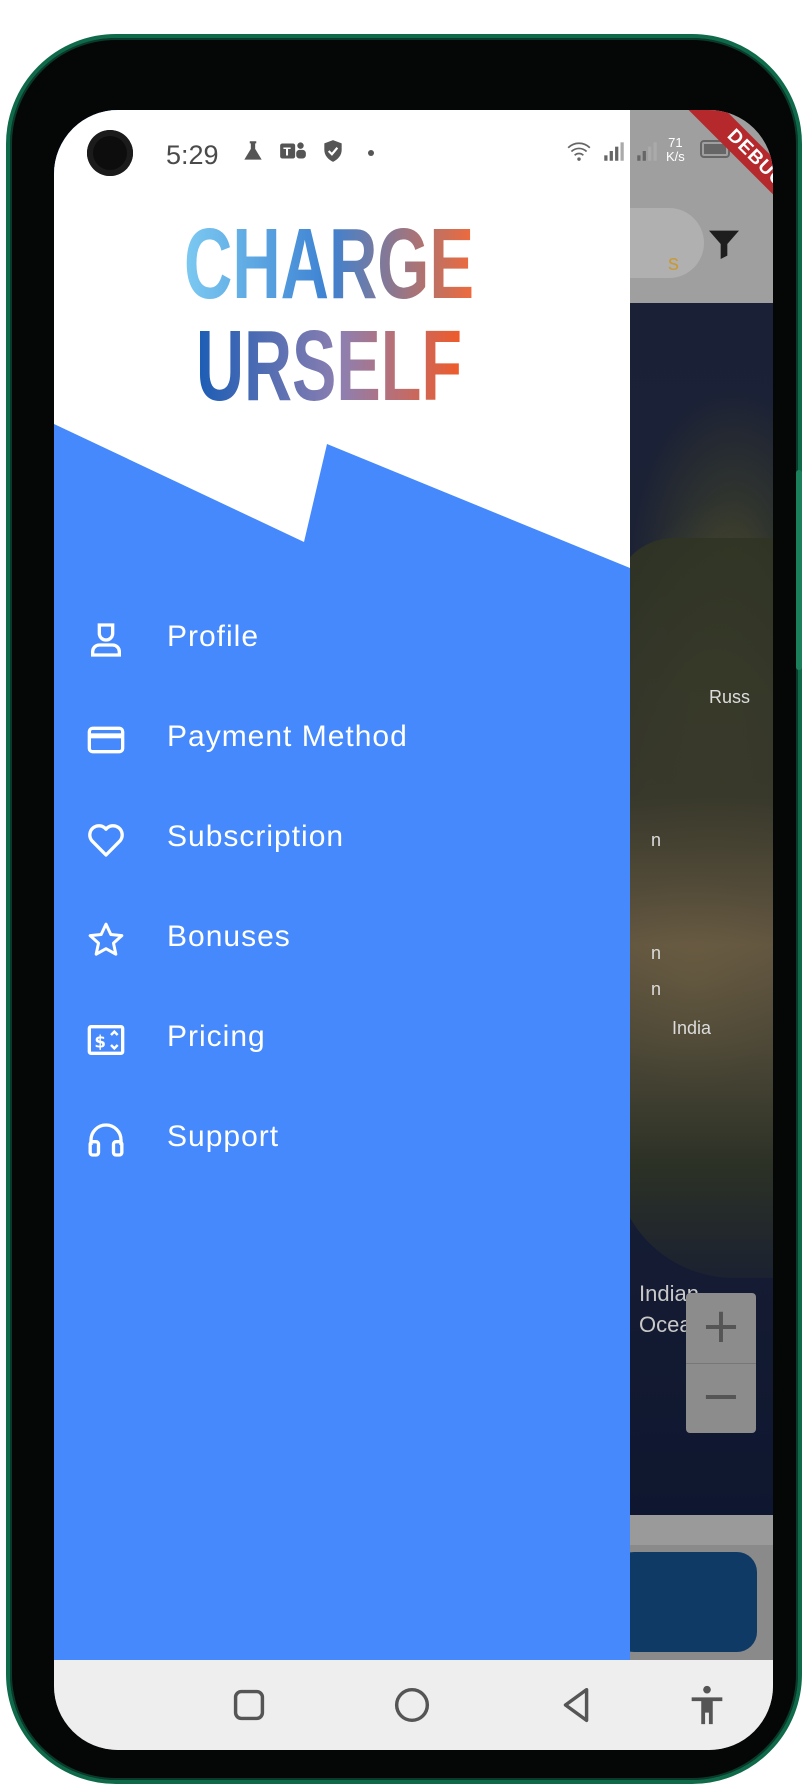 The height and width of the screenshot is (1786, 808). What do you see at coordinates (329, 360) in the screenshot?
I see `svg-text: URSELF` at bounding box center [329, 360].